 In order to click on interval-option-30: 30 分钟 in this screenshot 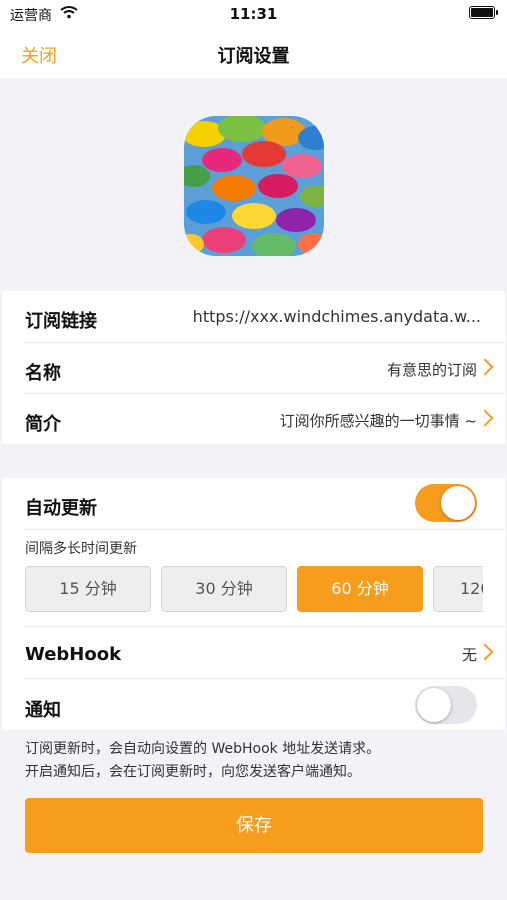, I will do `click(224, 589)`.